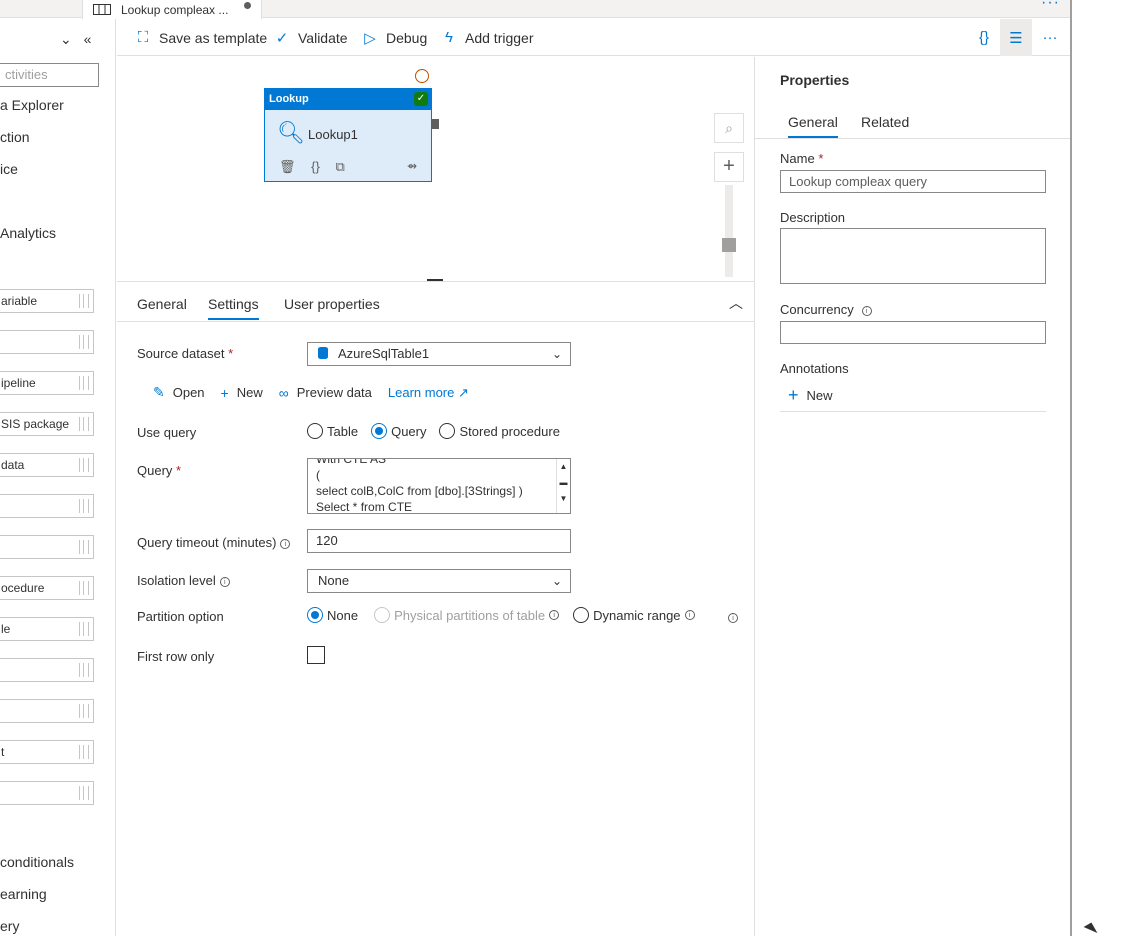  I want to click on activity-name: Lookup1, so click(333, 134).